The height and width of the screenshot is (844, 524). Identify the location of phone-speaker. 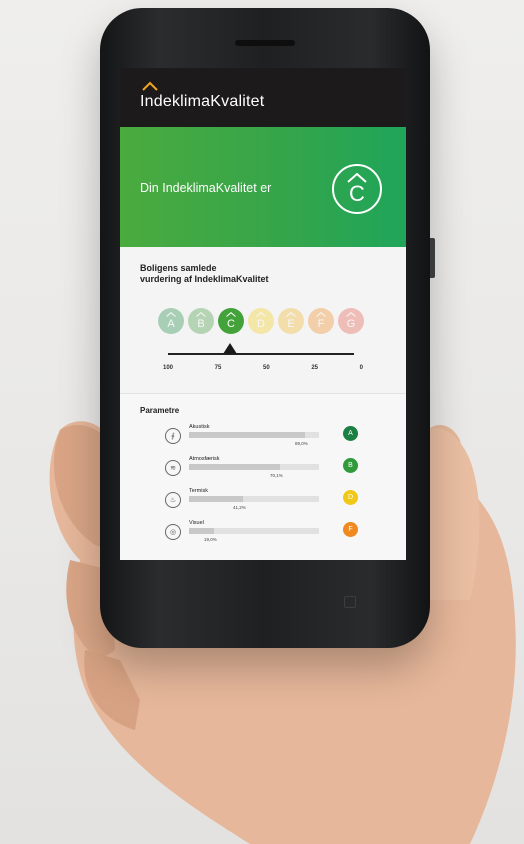
(265, 43).